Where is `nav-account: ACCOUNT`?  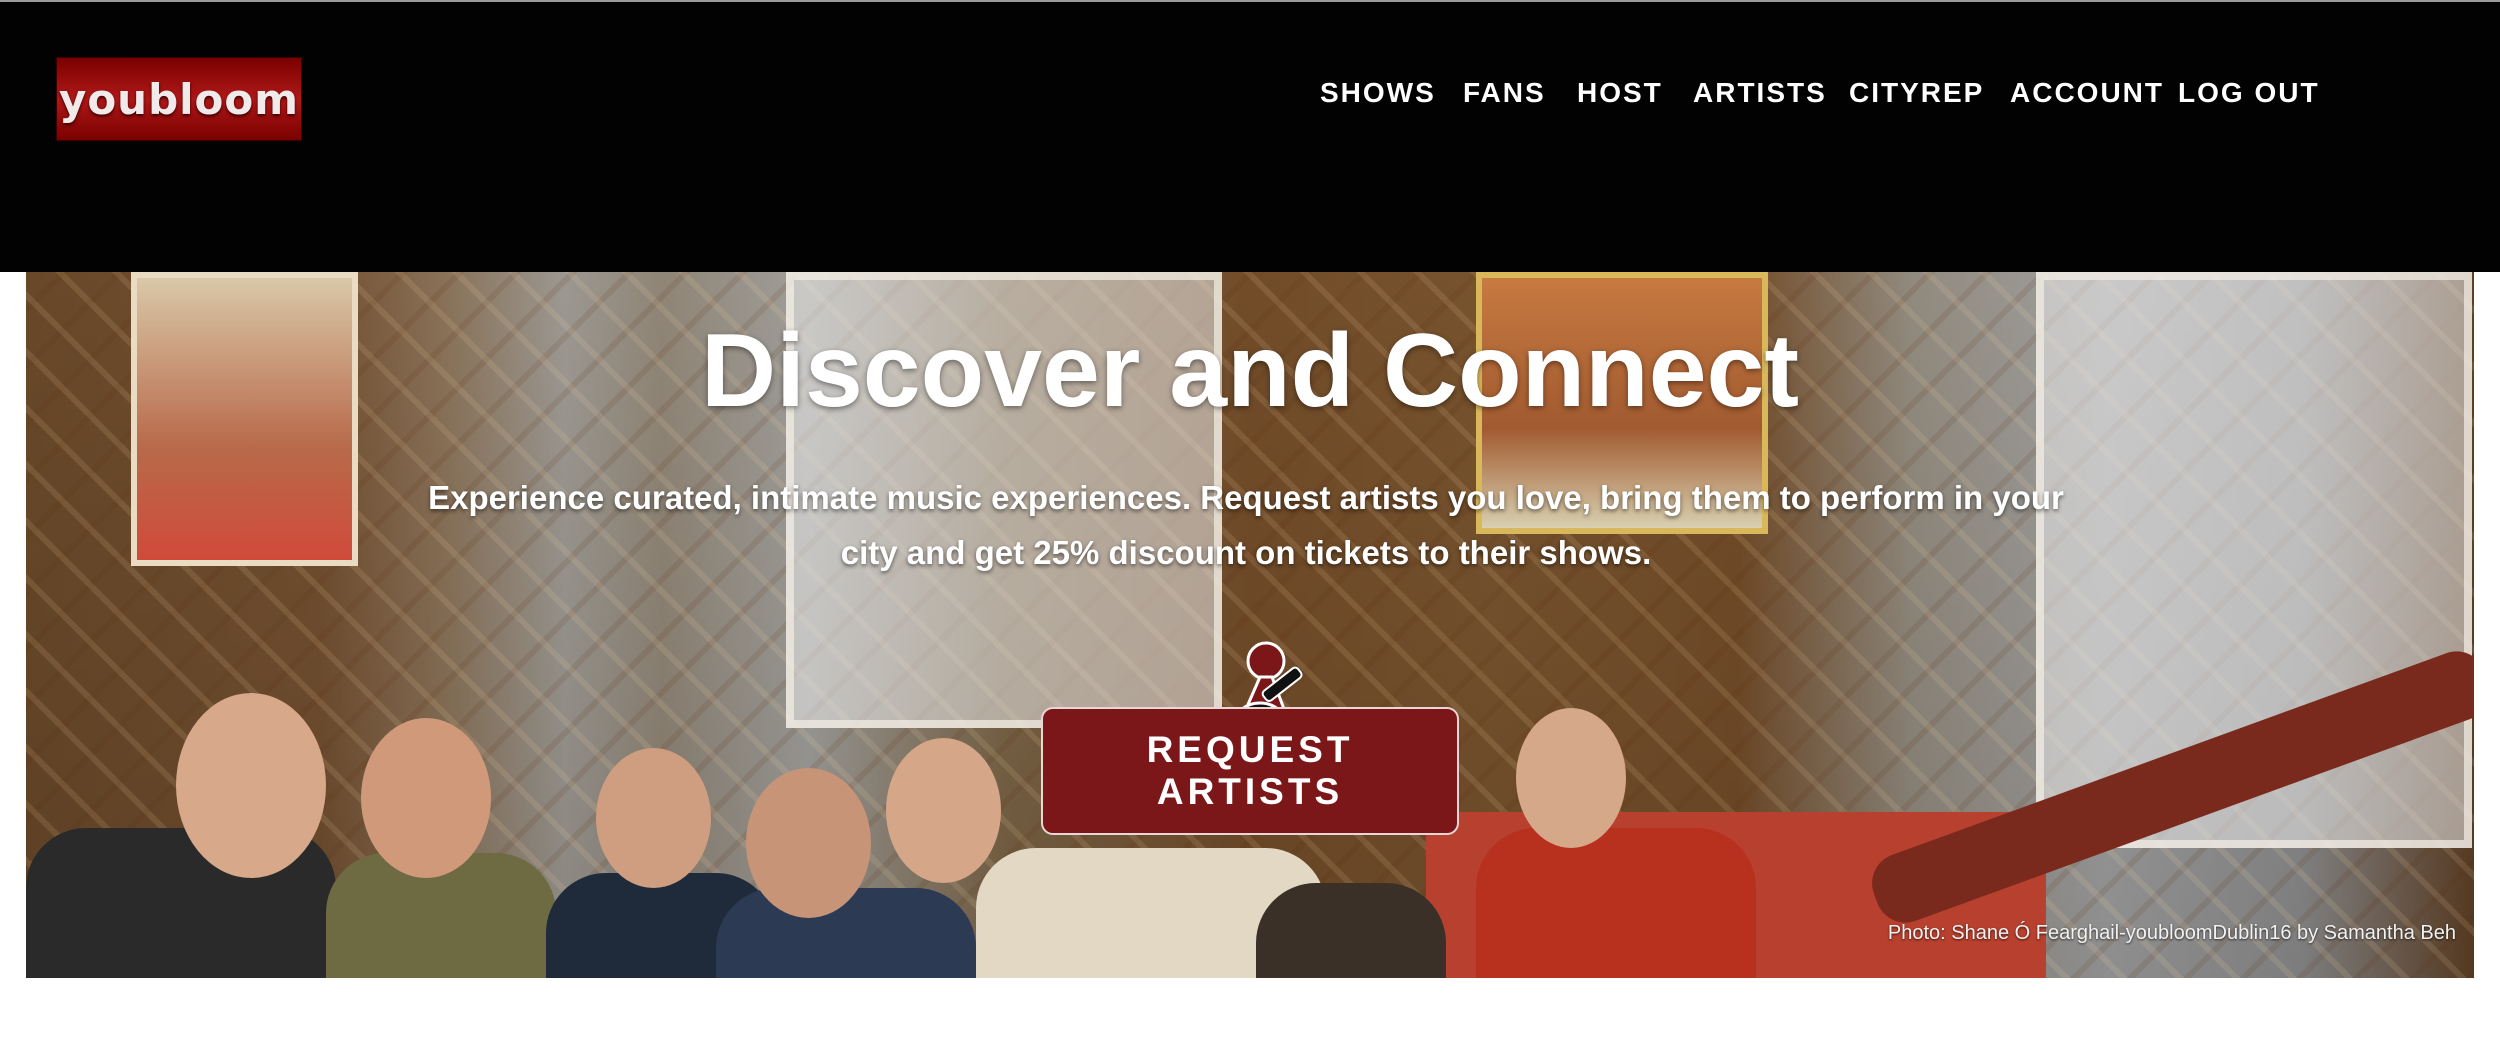
nav-account: ACCOUNT is located at coordinates (2087, 93).